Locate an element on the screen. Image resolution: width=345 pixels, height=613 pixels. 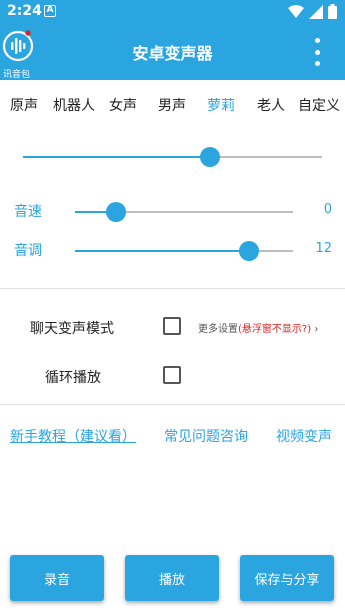
pitch-slider-fill is located at coordinates (162, 251).